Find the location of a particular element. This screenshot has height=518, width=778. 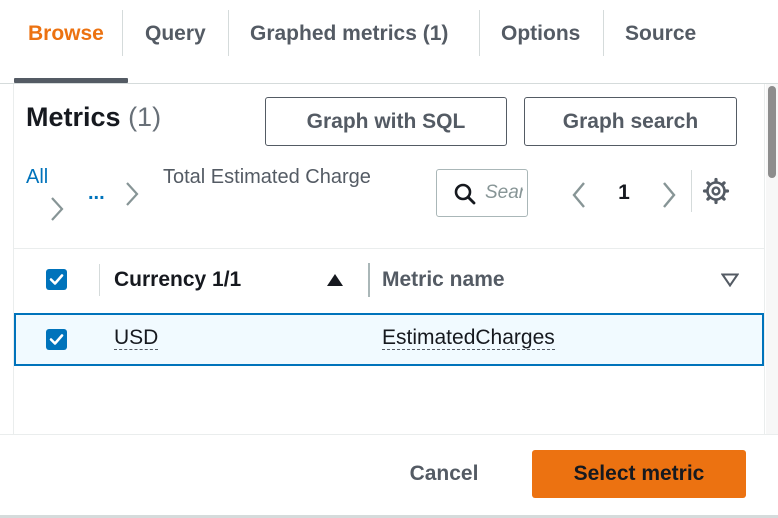

cell-metric-name: EstimatedCharges is located at coordinates (468, 338).